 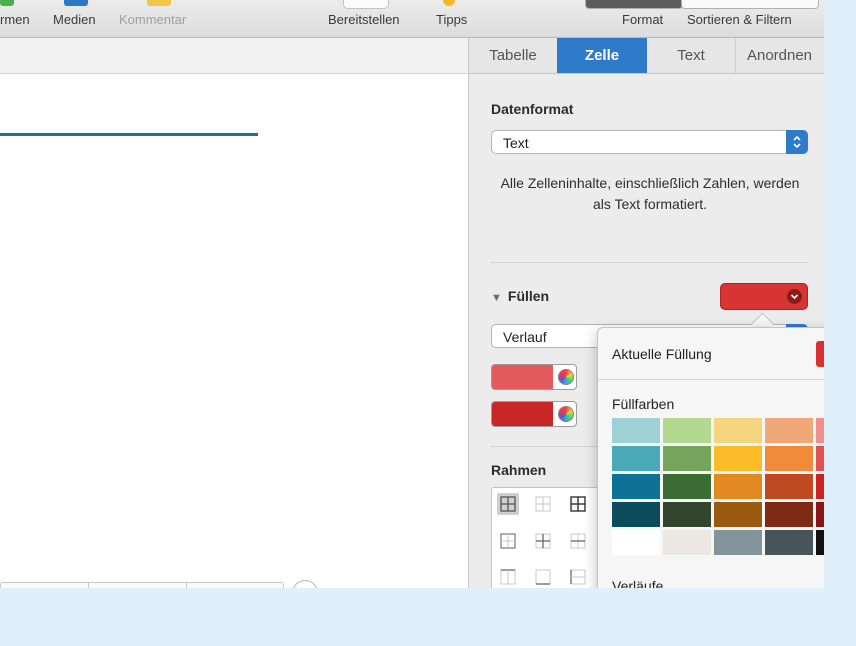 I want to click on border-bottom-icon, so click(x=543, y=577).